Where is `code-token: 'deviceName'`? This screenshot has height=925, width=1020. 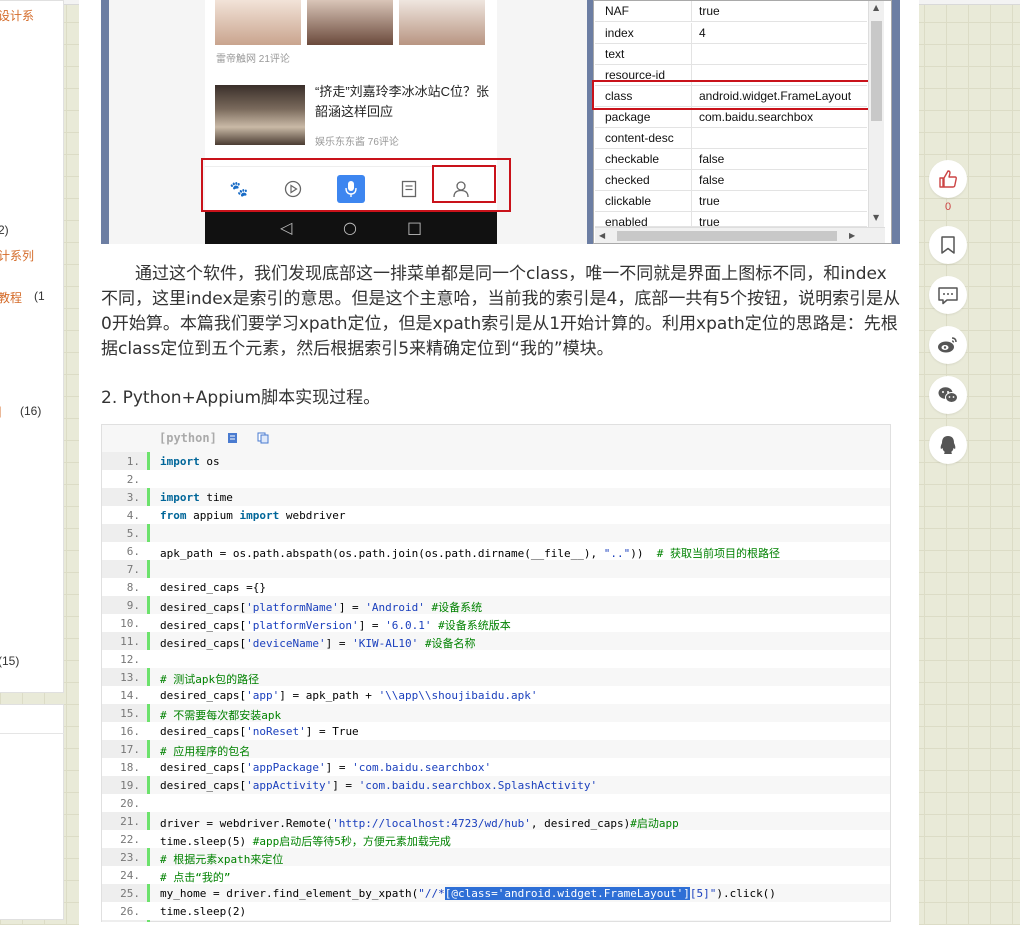
code-token: 'deviceName' is located at coordinates (286, 643).